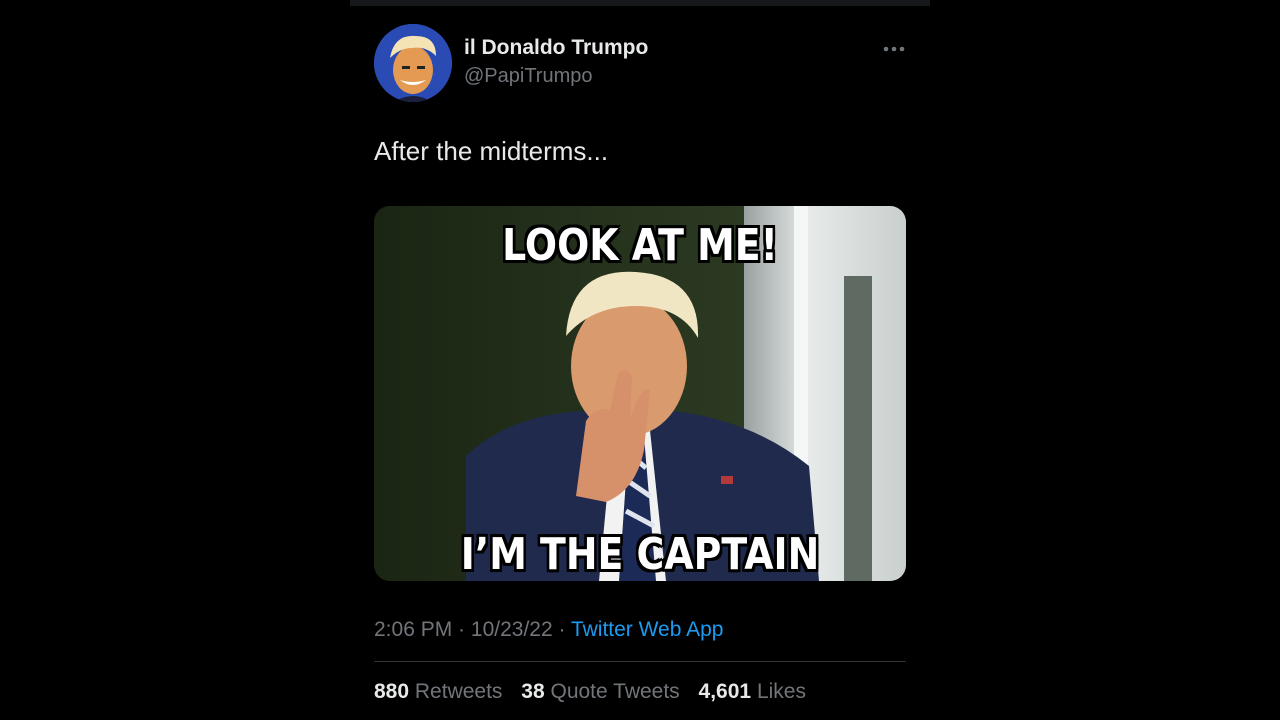 This screenshot has height=720, width=1280. What do you see at coordinates (615, 691) in the screenshot?
I see `quote-tweets-label: Quote Tweets` at bounding box center [615, 691].